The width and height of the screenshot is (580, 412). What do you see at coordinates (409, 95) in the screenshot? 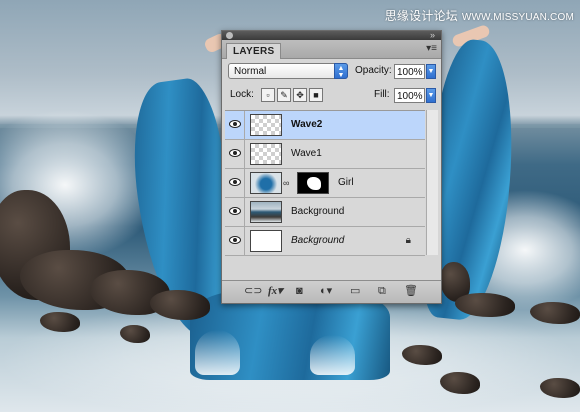
I see `fill-field: 100%` at bounding box center [409, 95].